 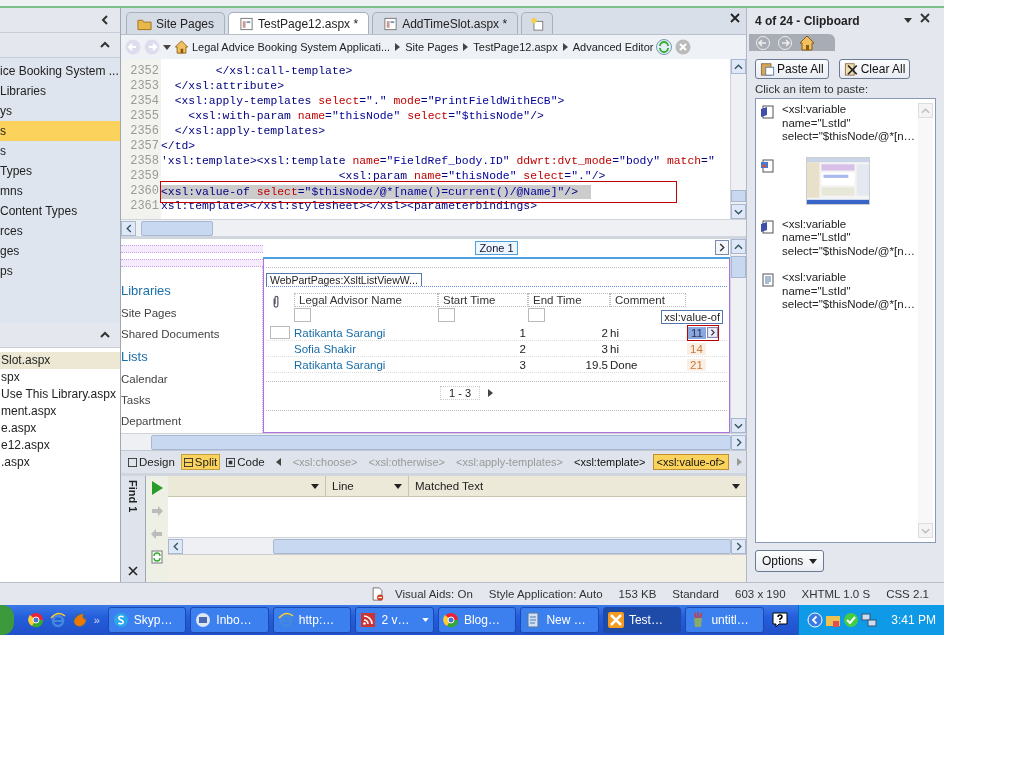 I want to click on chevron-right-icon, so click(x=712, y=332).